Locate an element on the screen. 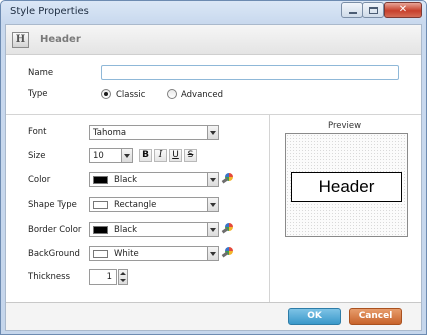  preview-box: Header is located at coordinates (346, 185).